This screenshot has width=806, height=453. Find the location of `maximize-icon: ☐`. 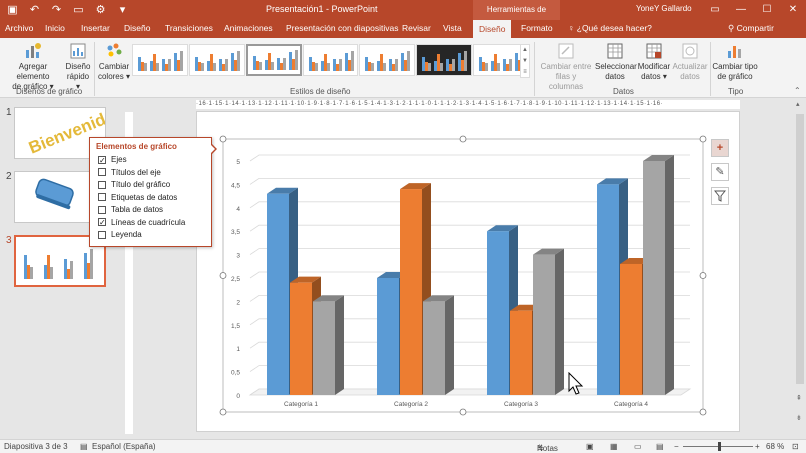

maximize-icon: ☐ is located at coordinates (767, 10).